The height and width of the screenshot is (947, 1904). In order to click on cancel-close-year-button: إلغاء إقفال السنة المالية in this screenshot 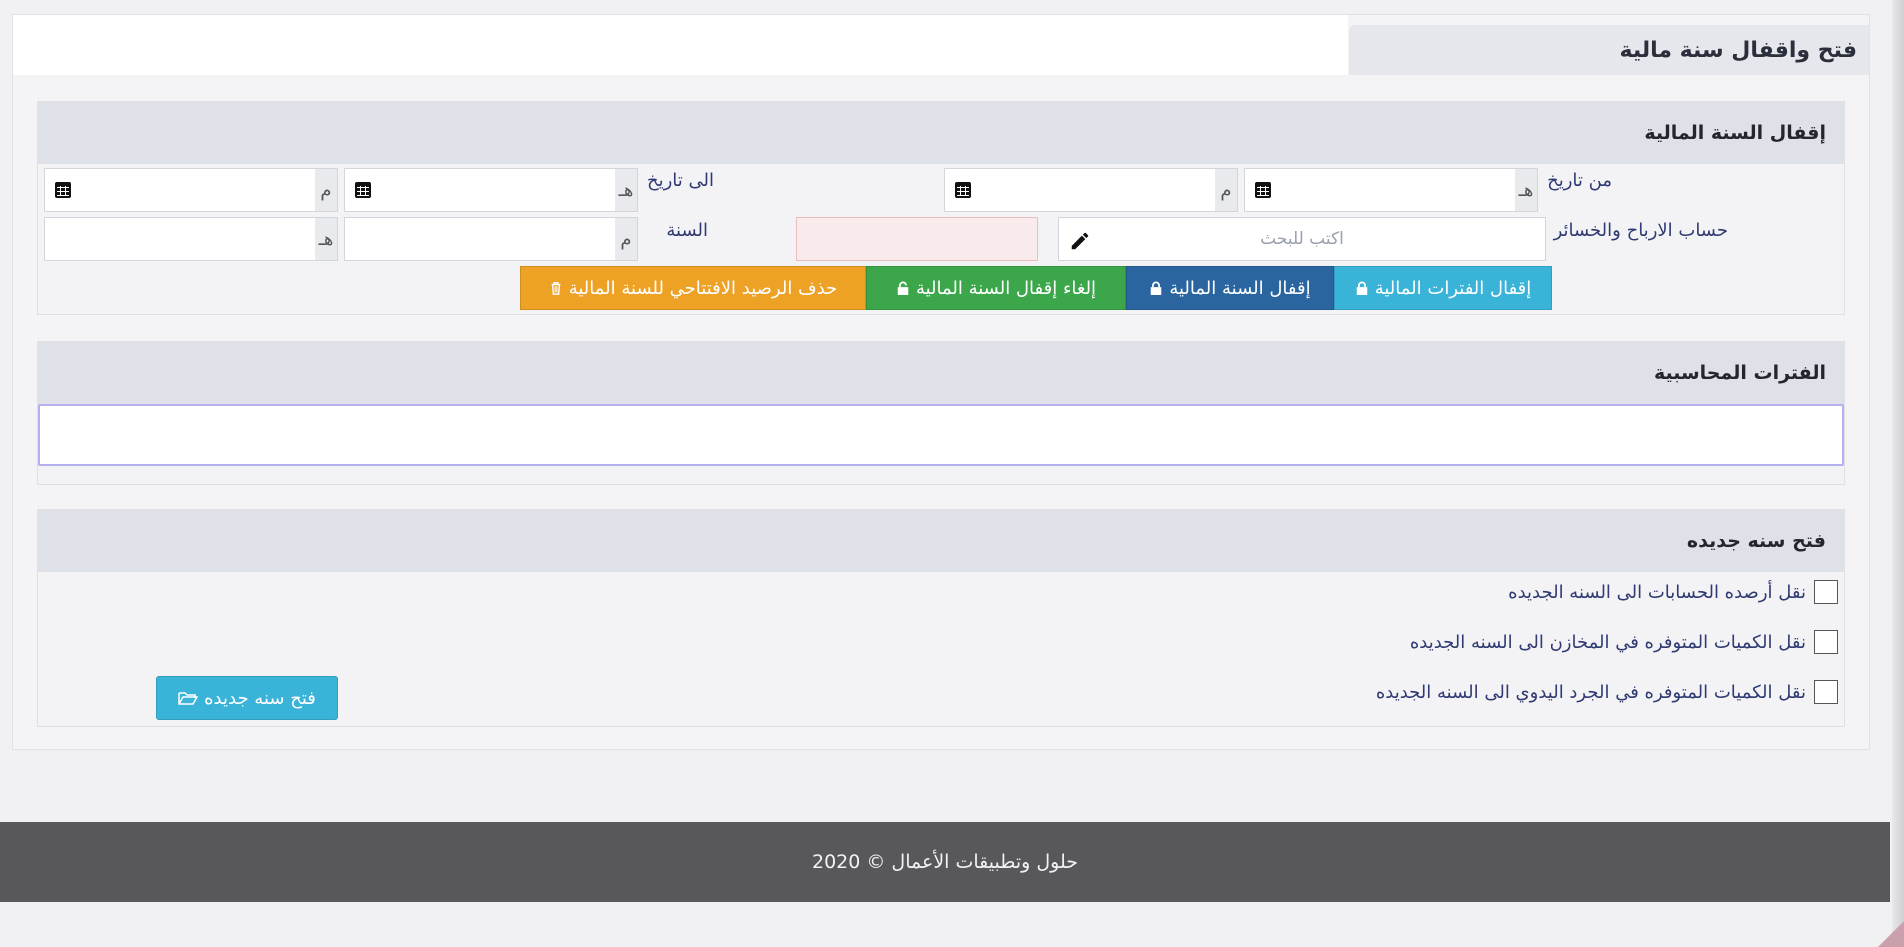, I will do `click(996, 288)`.